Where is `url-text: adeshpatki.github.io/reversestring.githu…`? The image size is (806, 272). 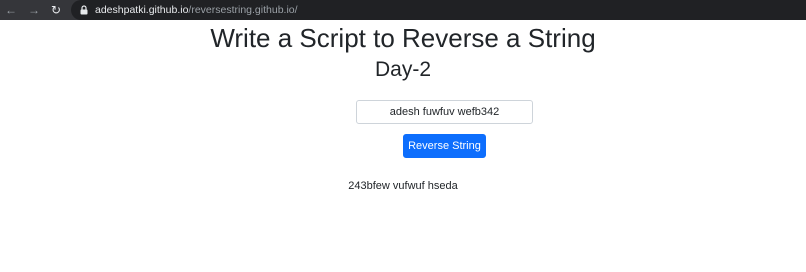 url-text: adeshpatki.github.io/reversestring.githu… is located at coordinates (196, 10).